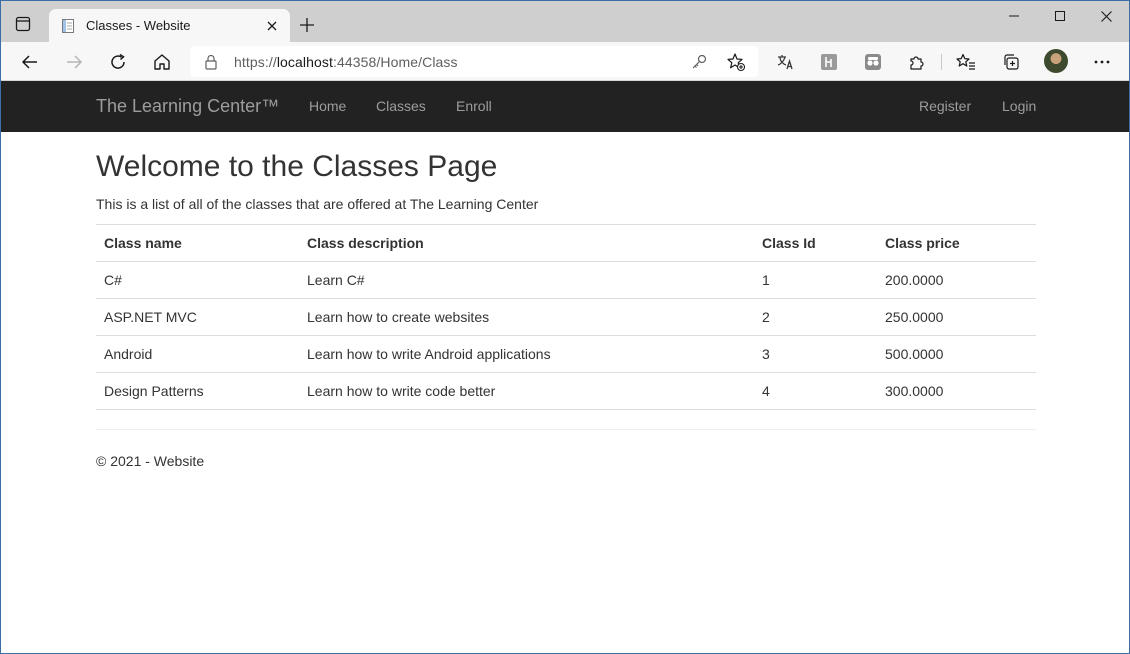 The width and height of the screenshot is (1130, 654). I want to click on cell-class-name: ASP.NET MVC, so click(197, 317).